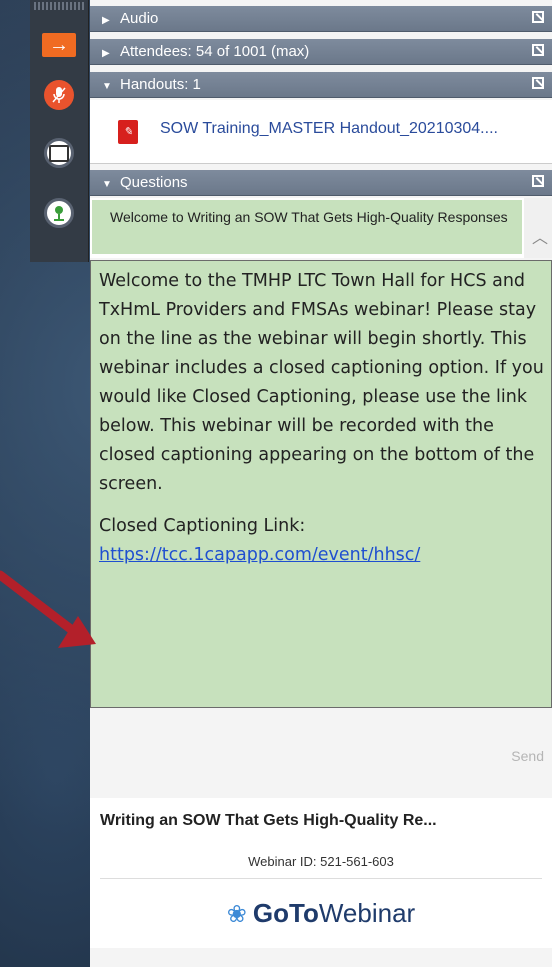 This screenshot has width=552, height=967. Describe the element at coordinates (59, 6) in the screenshot. I see `toolbar-grip` at that location.